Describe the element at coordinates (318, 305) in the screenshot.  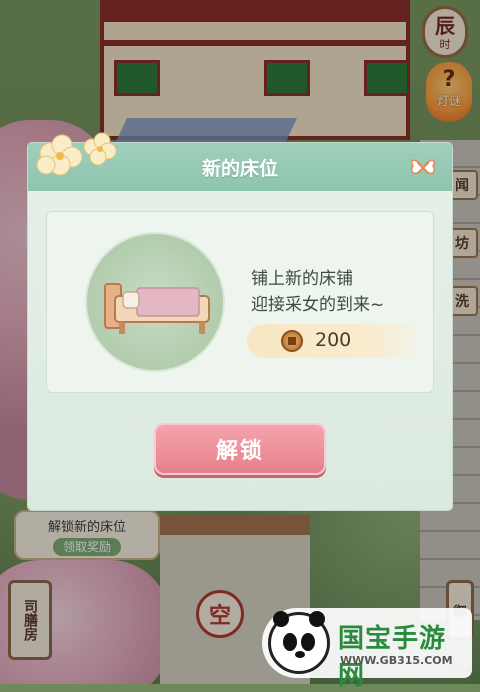
I see `description-line-2: 迎接采女的到来~` at that location.